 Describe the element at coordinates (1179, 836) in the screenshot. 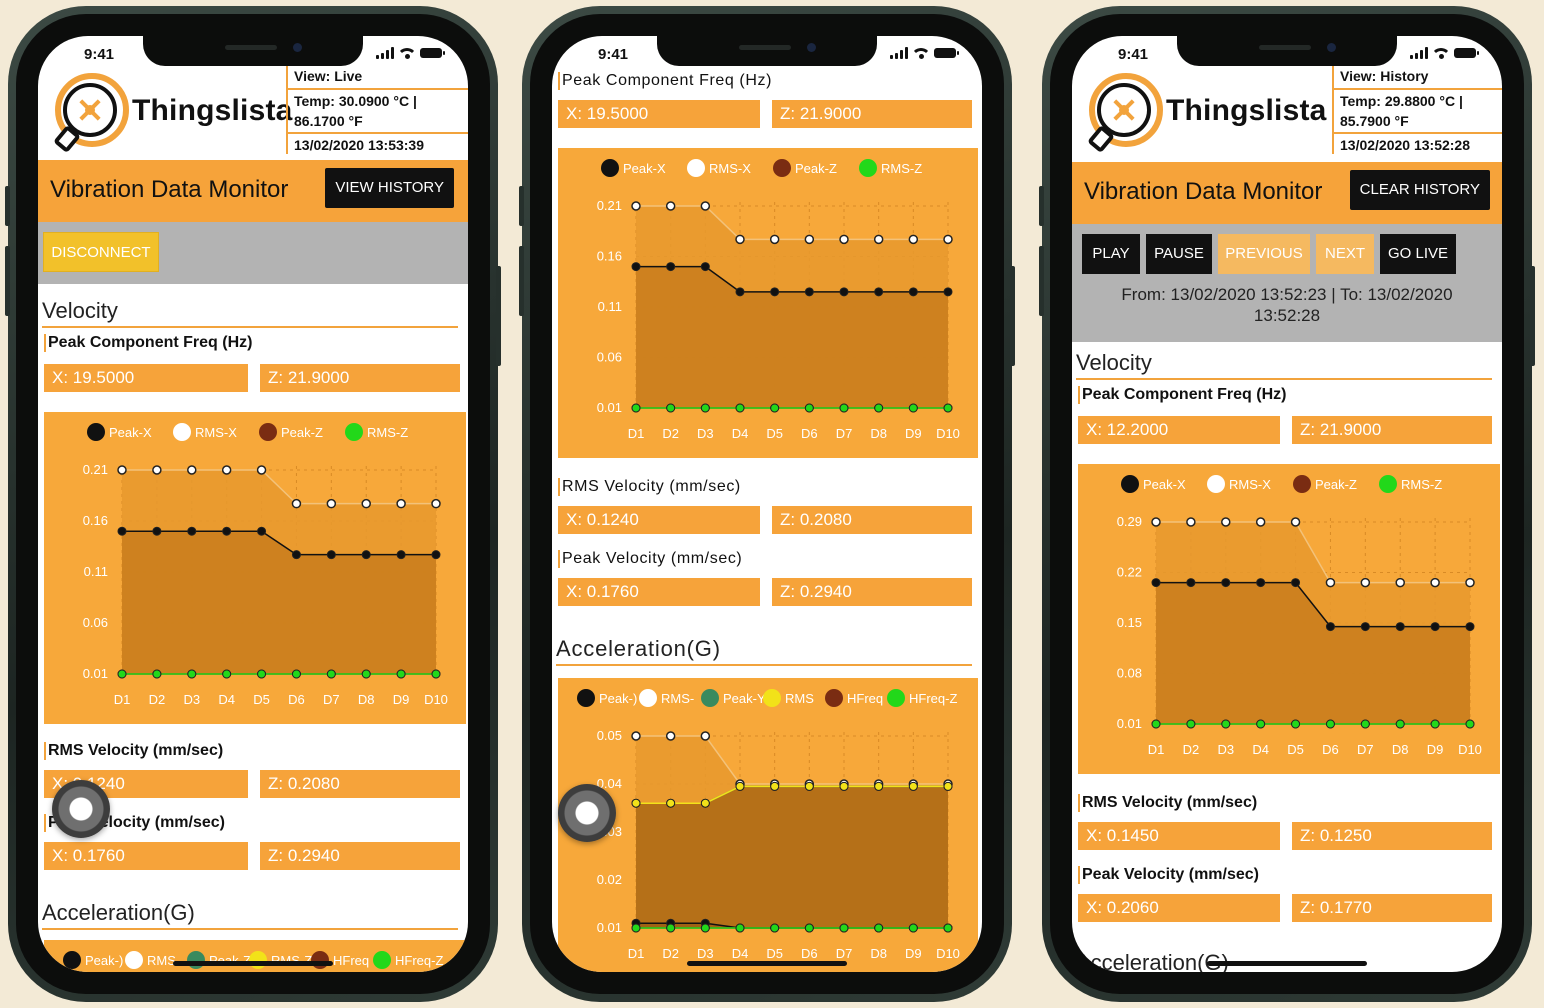

I see `rms-velocity-x: X: 0.1450` at that location.